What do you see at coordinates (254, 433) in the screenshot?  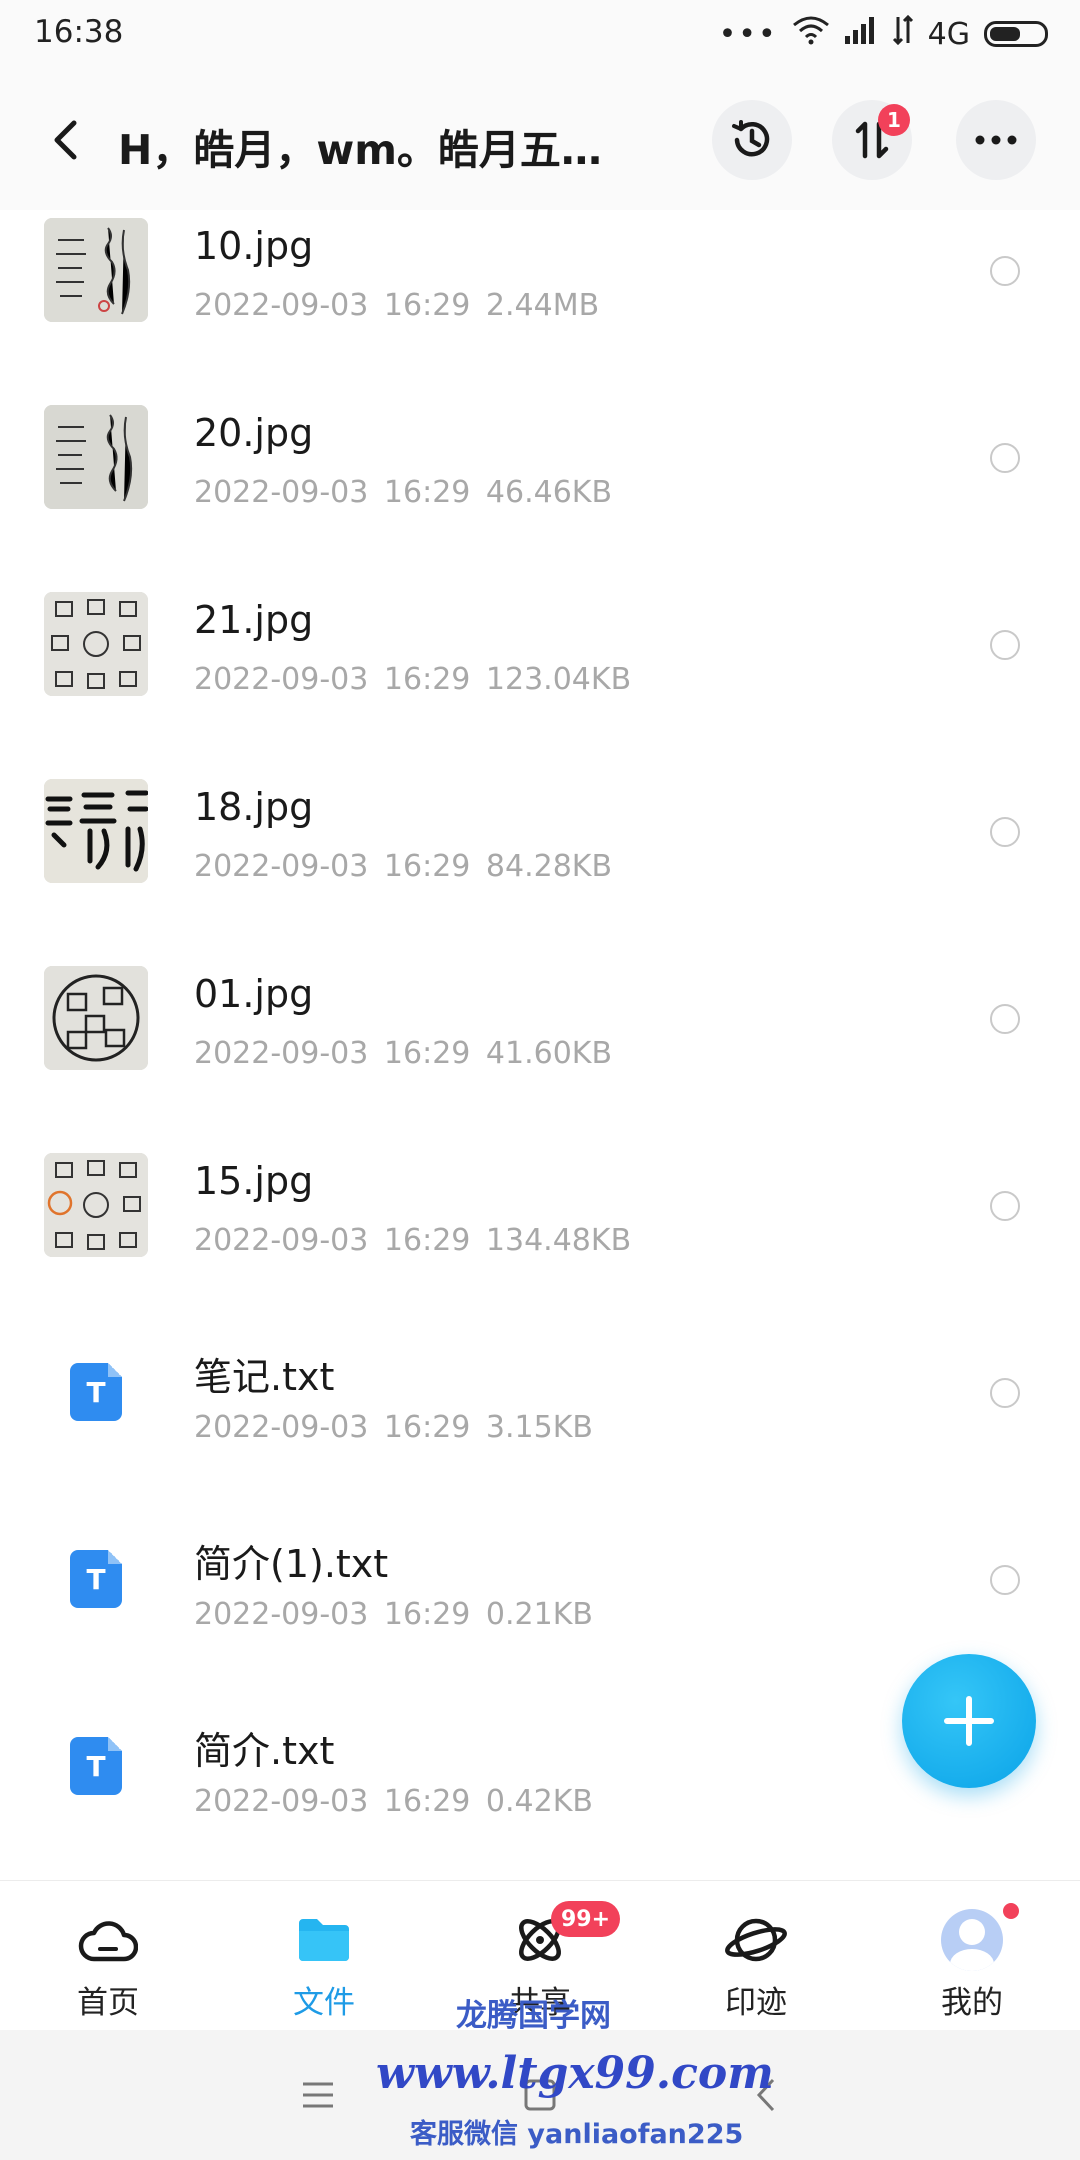 I see `file-name: 20.jpg` at bounding box center [254, 433].